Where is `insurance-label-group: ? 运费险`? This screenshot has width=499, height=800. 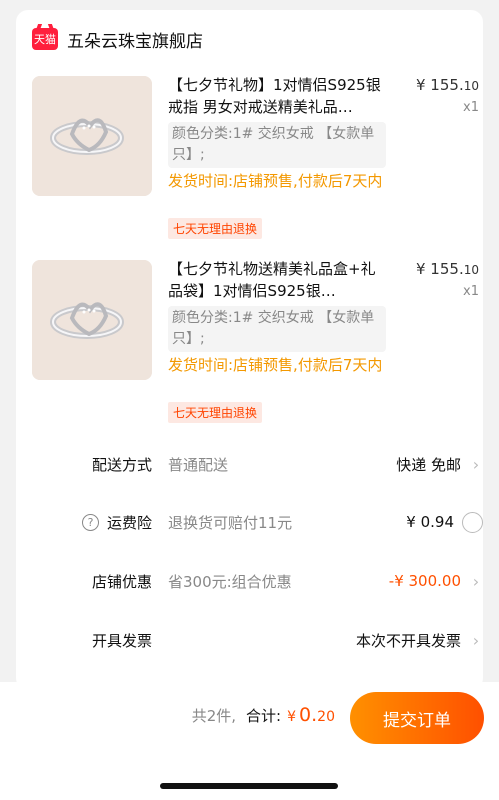
insurance-label-group: ? 运费险 is located at coordinates (92, 522).